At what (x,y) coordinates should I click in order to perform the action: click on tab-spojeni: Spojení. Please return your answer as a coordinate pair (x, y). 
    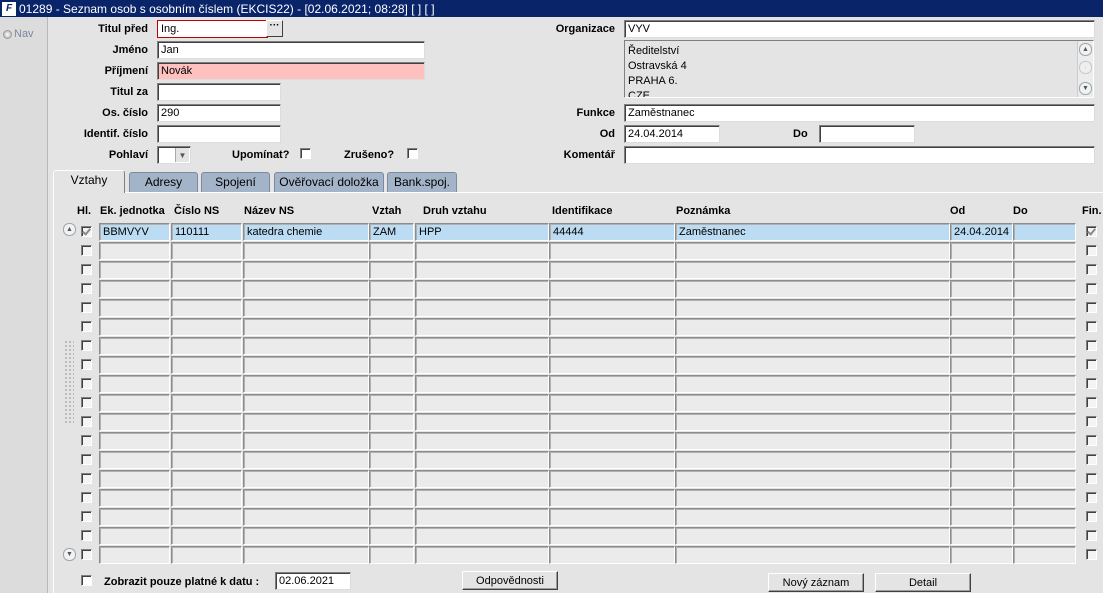
    Looking at the image, I should click on (235, 182).